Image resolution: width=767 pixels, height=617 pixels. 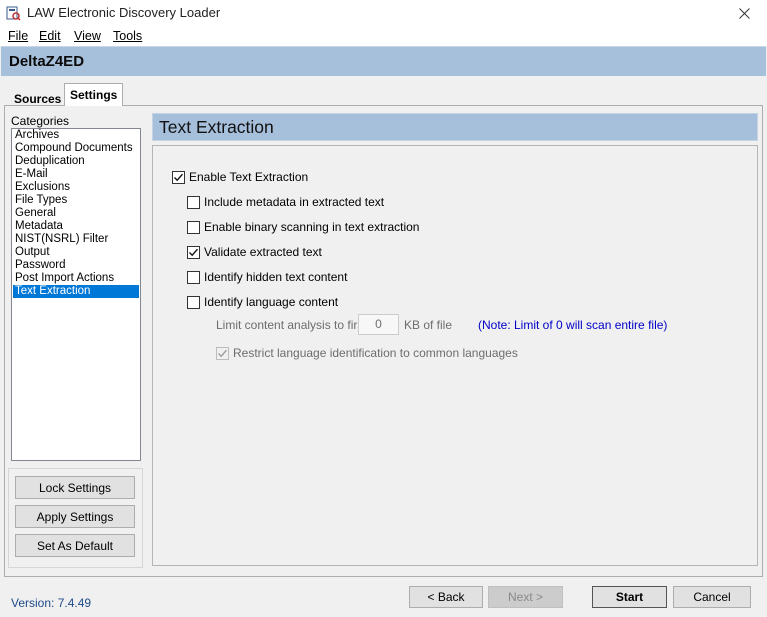 I want to click on app-icon, so click(x=13, y=13).